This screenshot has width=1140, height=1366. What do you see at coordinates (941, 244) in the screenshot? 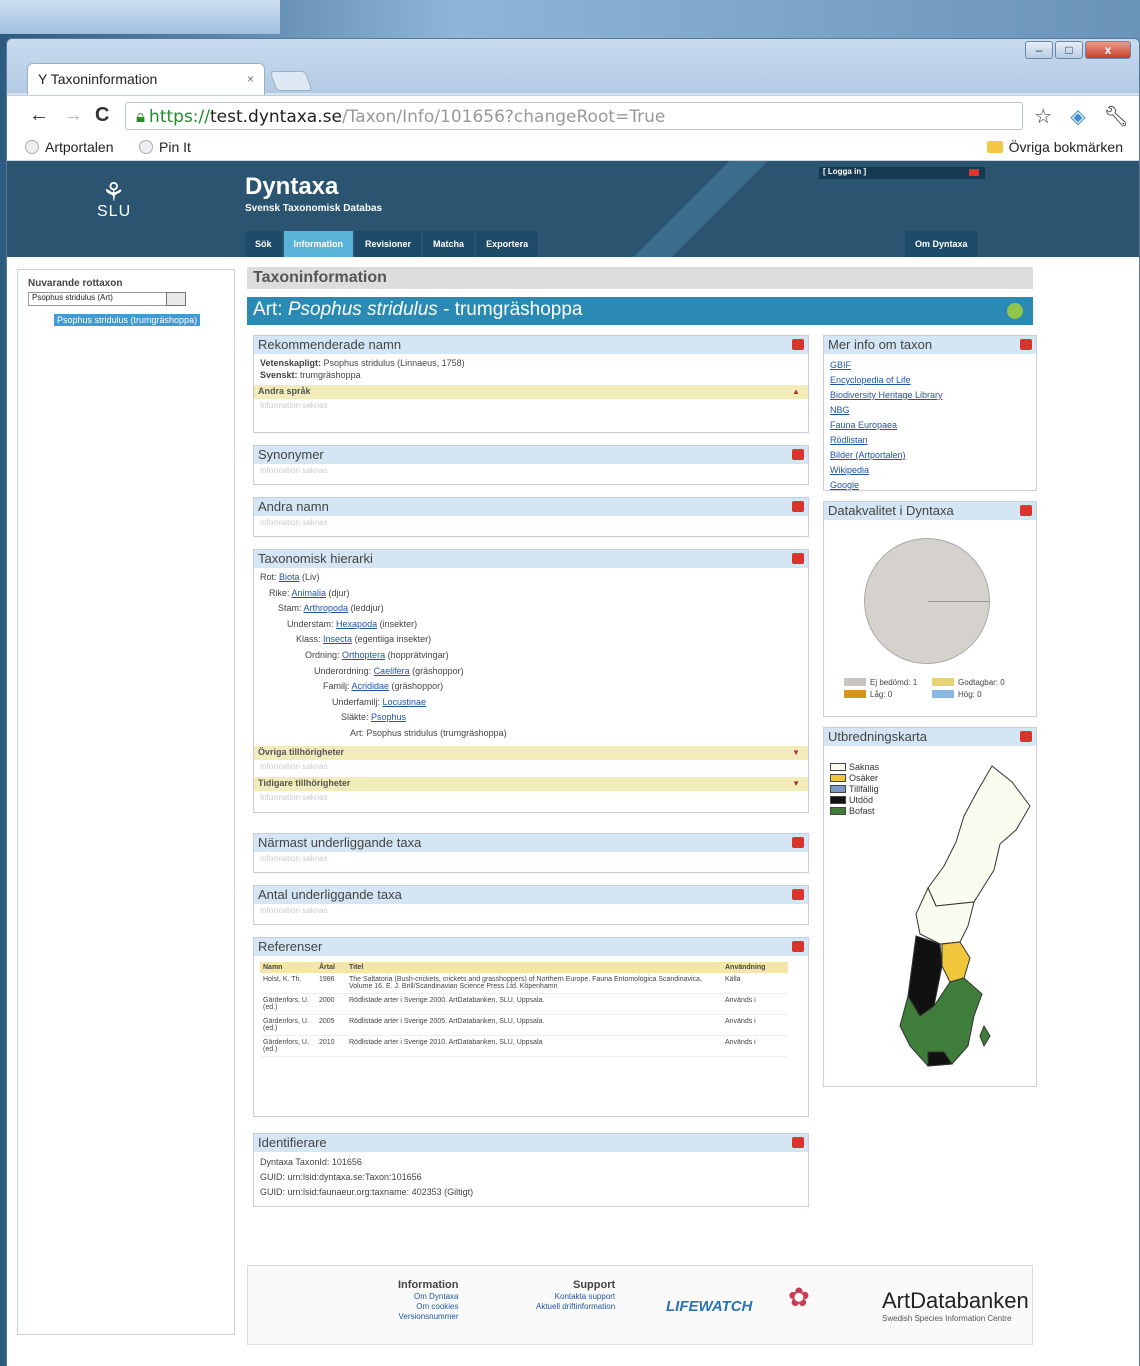
I see `menu-om-dyntaxa: Om Dyntaxa` at bounding box center [941, 244].